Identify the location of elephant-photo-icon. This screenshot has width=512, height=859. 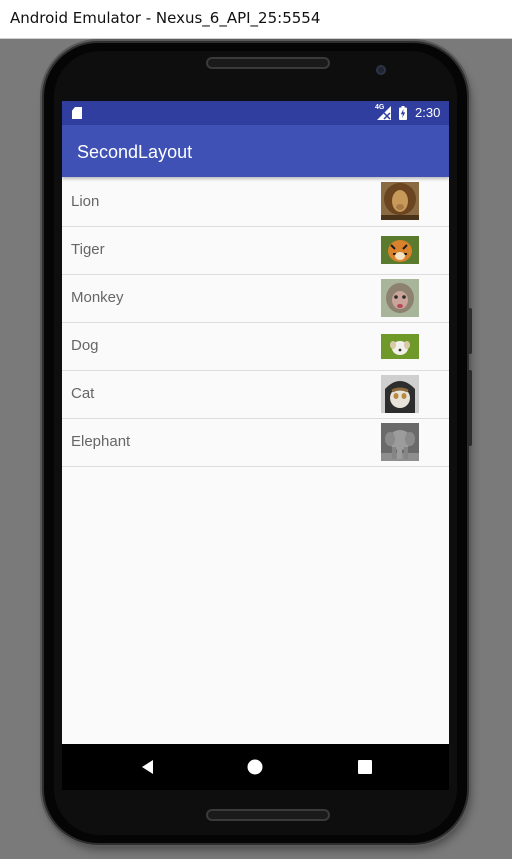
(400, 442).